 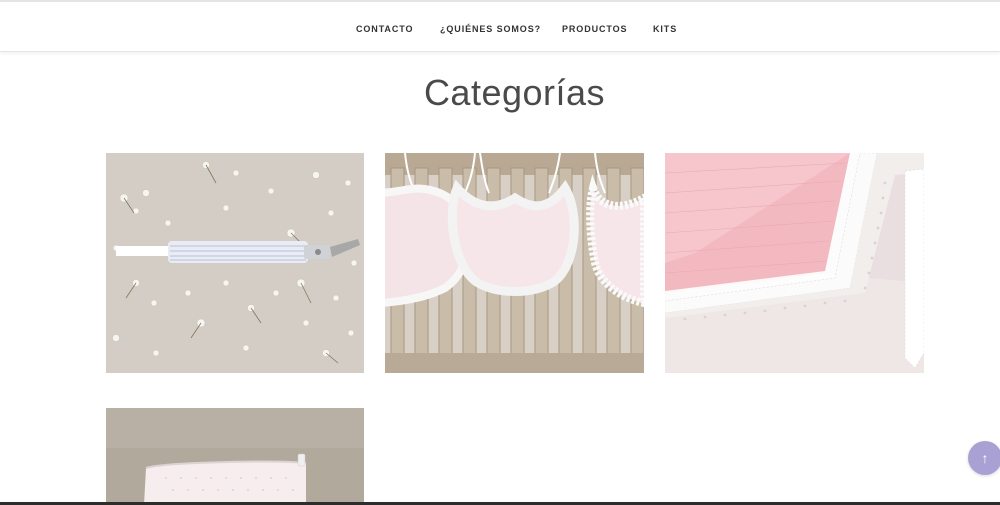 What do you see at coordinates (594, 29) in the screenshot?
I see `nav-productos: PRODUCTOS` at bounding box center [594, 29].